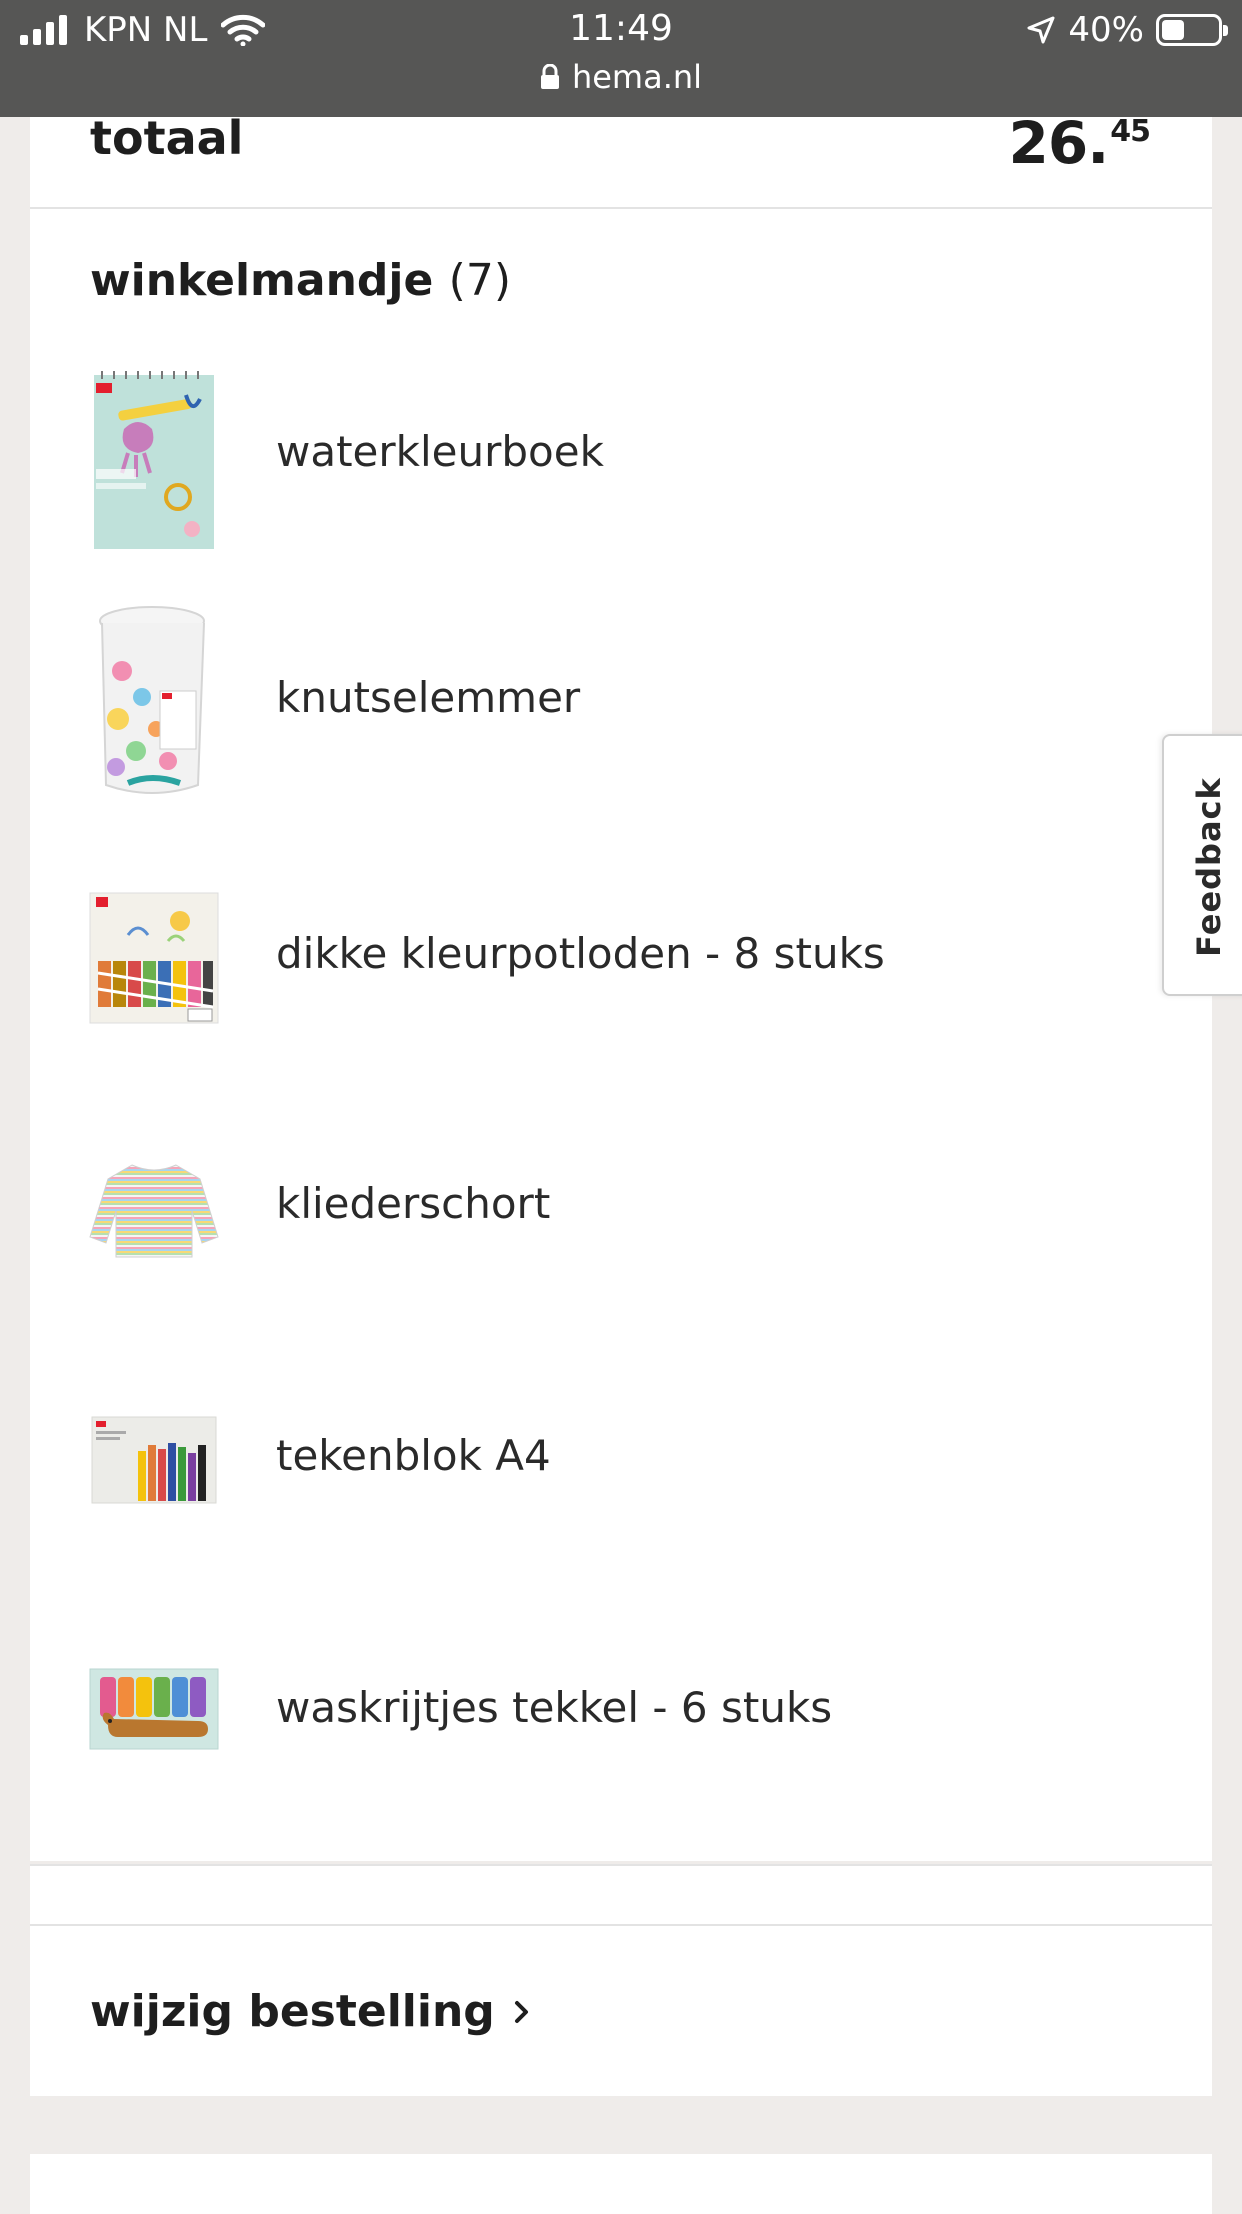 This screenshot has height=2214, width=1242. I want to click on basket-item: dikke kleurpotloden - 8 stuks, so click(621, 965).